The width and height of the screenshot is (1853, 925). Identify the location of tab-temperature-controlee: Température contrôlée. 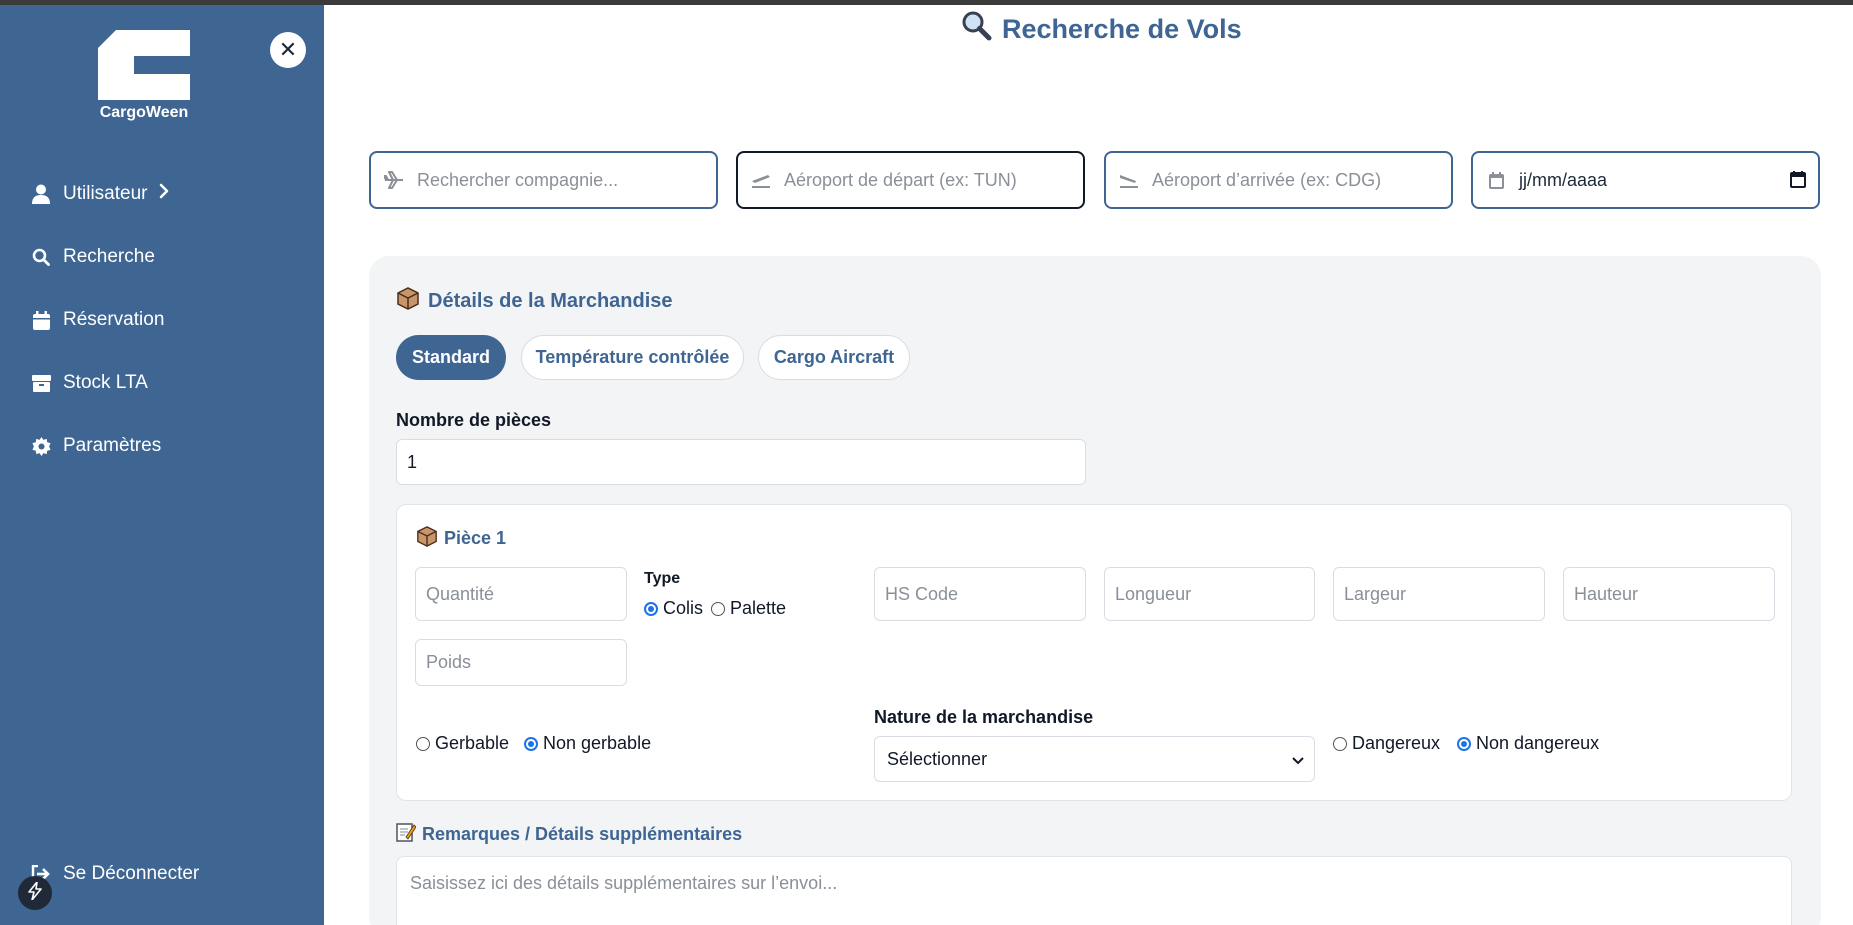
(632, 357).